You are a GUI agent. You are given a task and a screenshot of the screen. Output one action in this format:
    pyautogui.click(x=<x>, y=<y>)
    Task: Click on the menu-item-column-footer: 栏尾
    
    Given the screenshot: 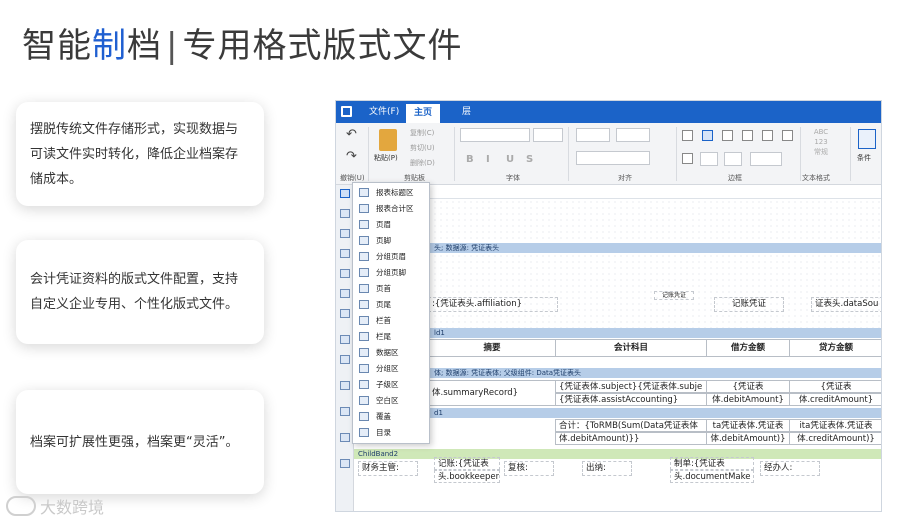 What is the action you would take?
    pyautogui.click(x=392, y=337)
    